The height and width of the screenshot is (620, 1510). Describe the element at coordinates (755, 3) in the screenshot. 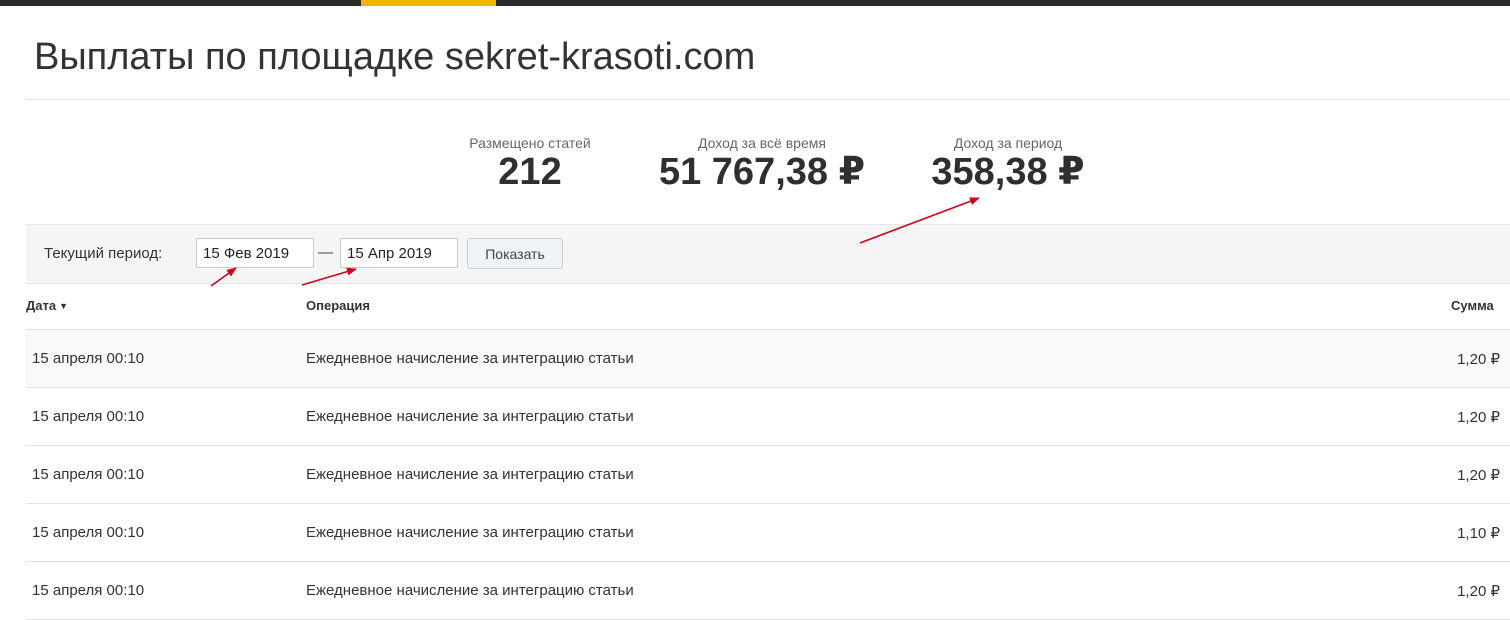

I see `top-navigation-bar` at that location.